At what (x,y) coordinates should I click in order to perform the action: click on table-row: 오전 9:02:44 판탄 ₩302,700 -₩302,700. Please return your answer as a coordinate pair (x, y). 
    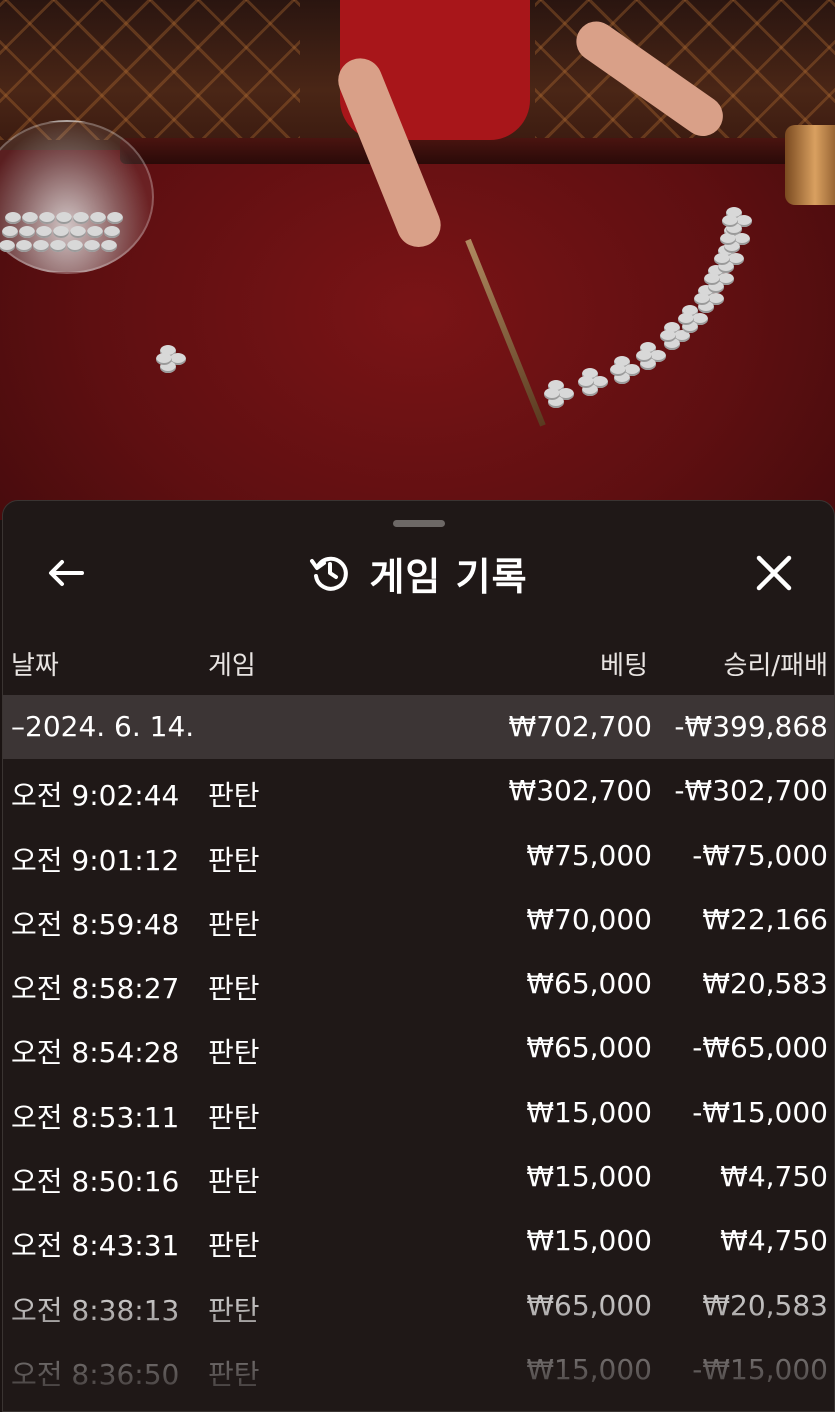
    Looking at the image, I should click on (418, 791).